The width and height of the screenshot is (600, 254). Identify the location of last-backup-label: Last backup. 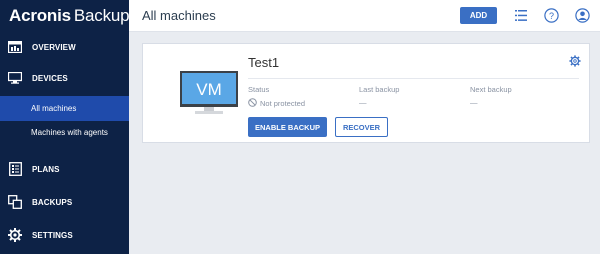
(379, 89).